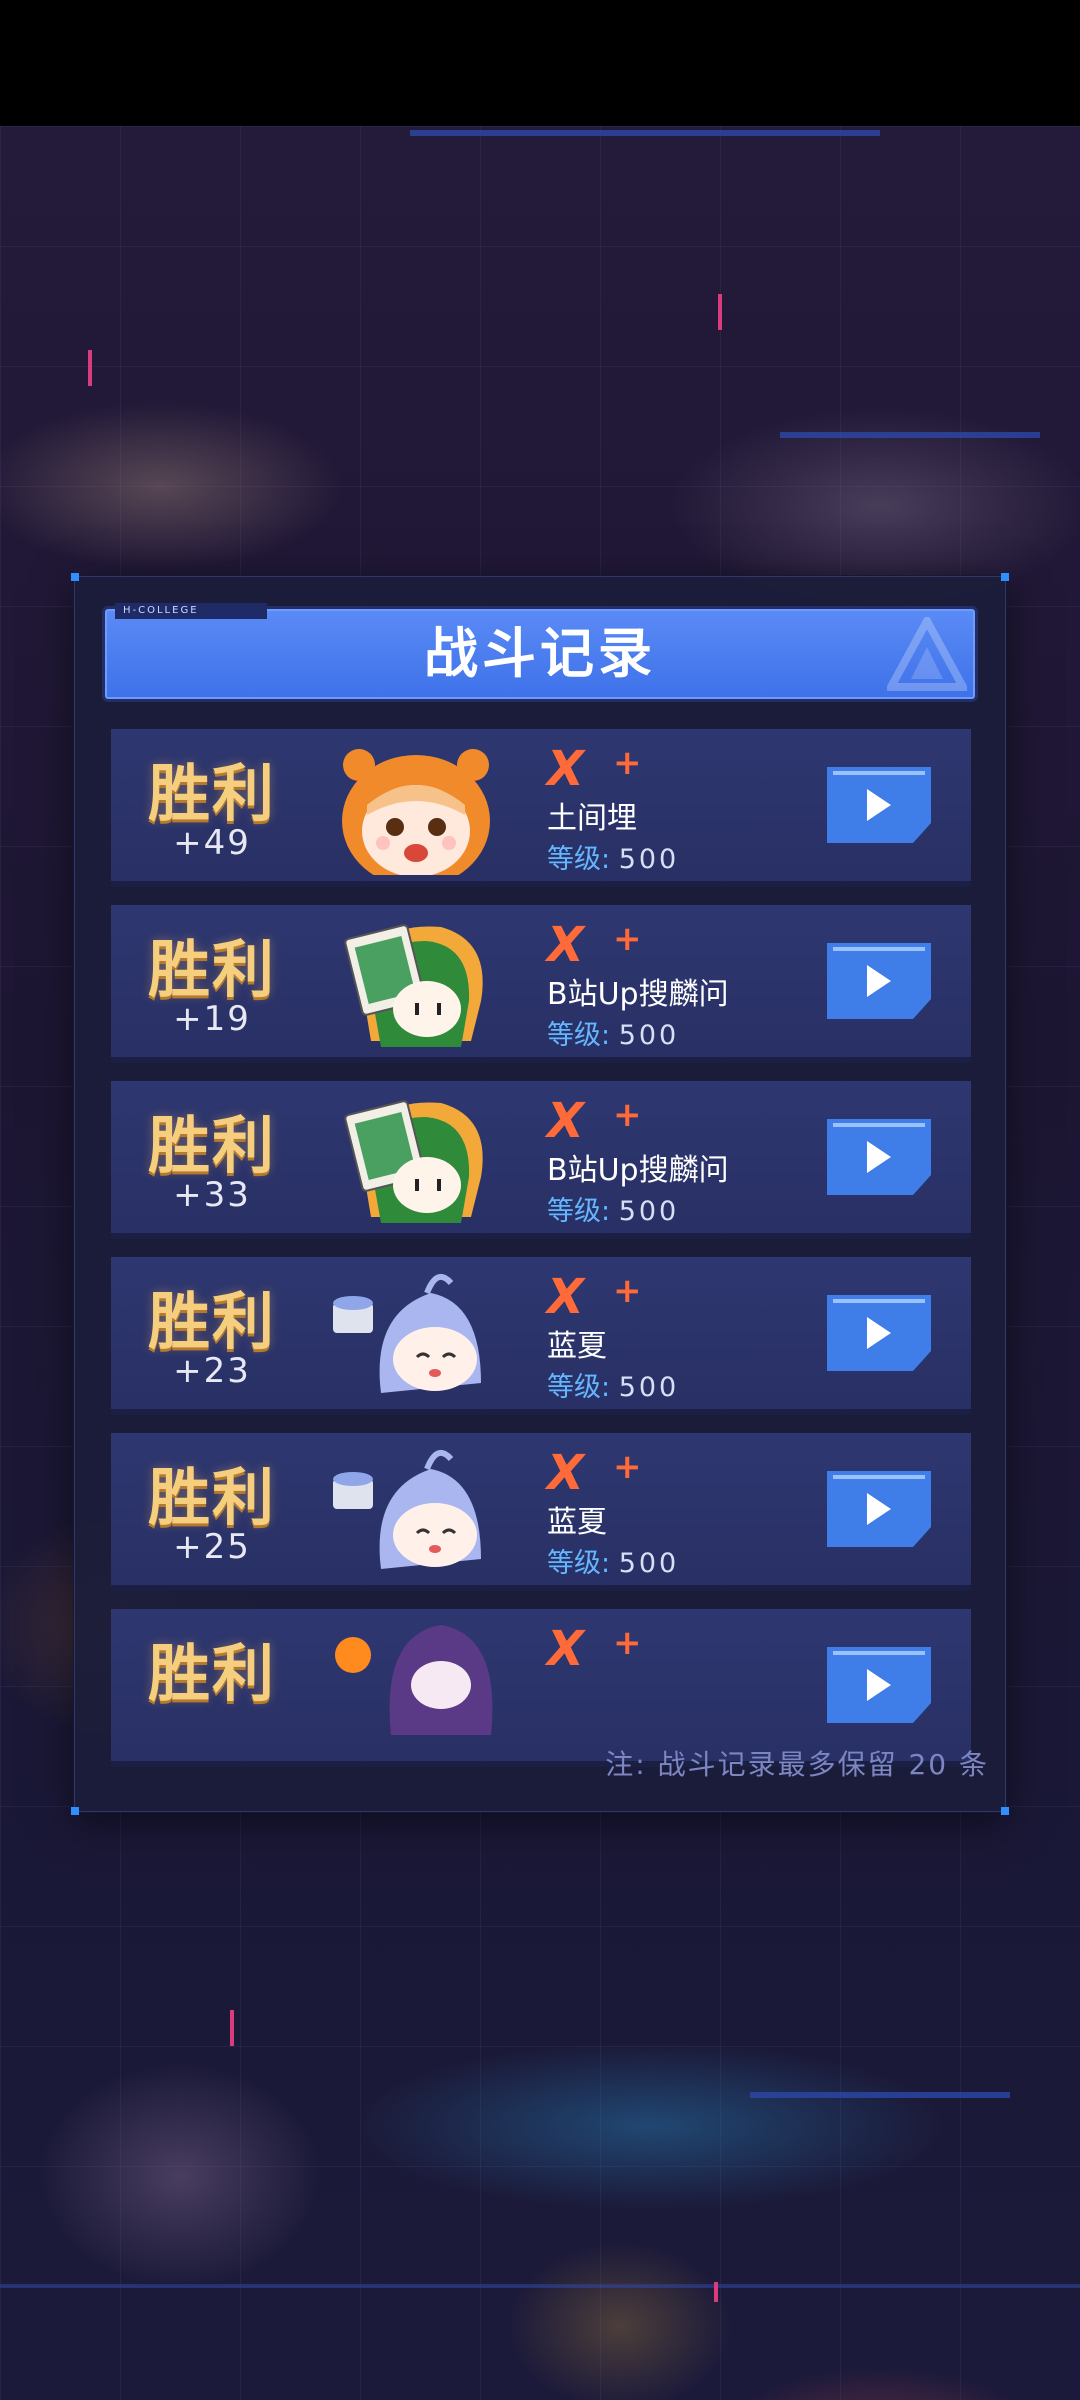 The height and width of the screenshot is (2400, 1080). I want to click on purple-hair-avatar-icon, so click(414, 1680).